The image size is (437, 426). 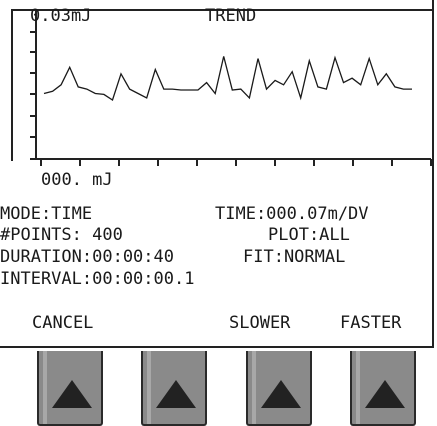 What do you see at coordinates (294, 257) in the screenshot?
I see `fit-readout: FIT:NORMAL` at bounding box center [294, 257].